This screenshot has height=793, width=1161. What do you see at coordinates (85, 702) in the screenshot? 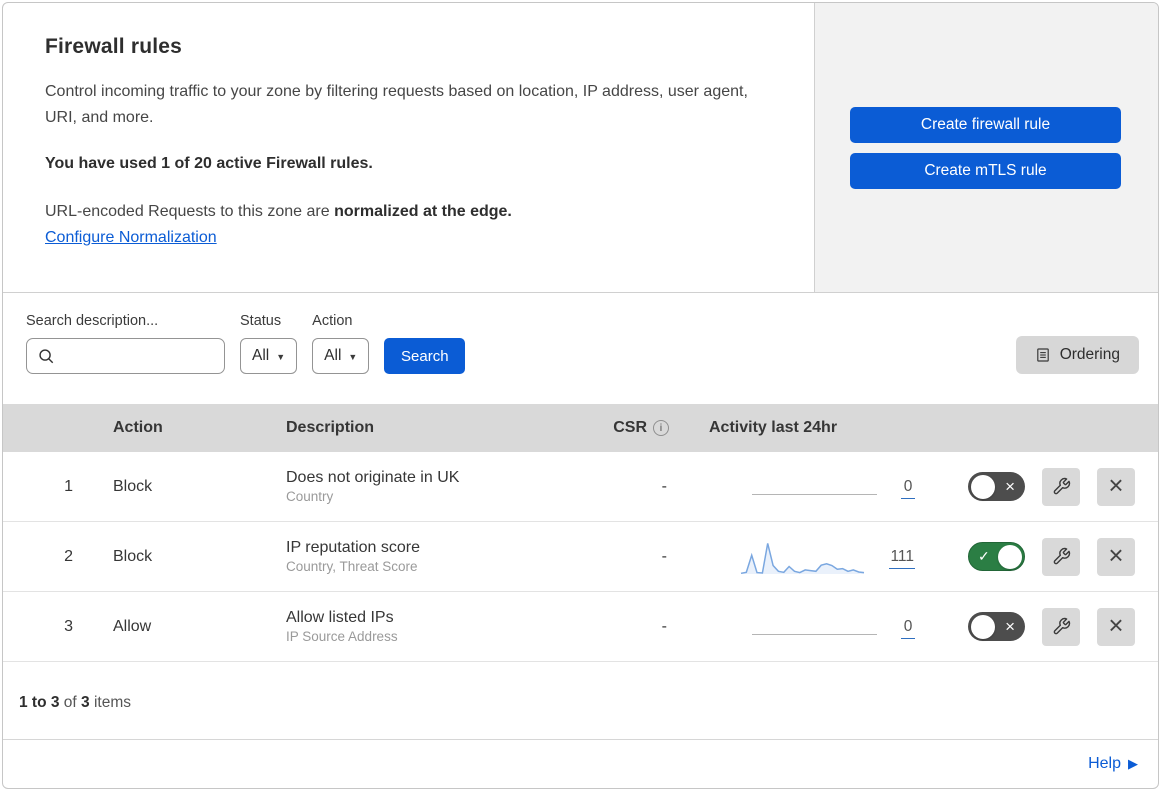
I see `pagination-total: 3` at bounding box center [85, 702].